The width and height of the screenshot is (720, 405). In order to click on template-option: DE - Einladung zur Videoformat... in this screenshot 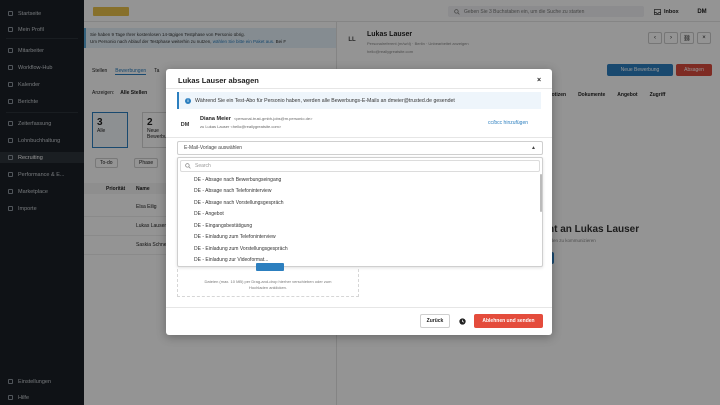, I will do `click(358, 261)`.